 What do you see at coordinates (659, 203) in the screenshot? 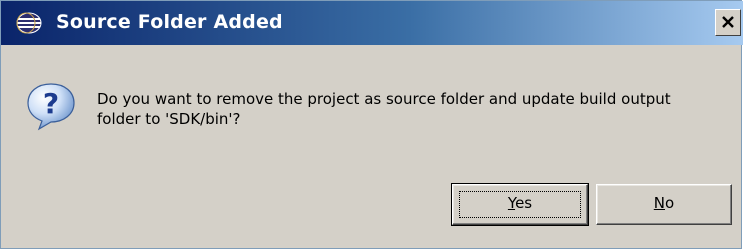
I see `no-mnemonic: N` at bounding box center [659, 203].